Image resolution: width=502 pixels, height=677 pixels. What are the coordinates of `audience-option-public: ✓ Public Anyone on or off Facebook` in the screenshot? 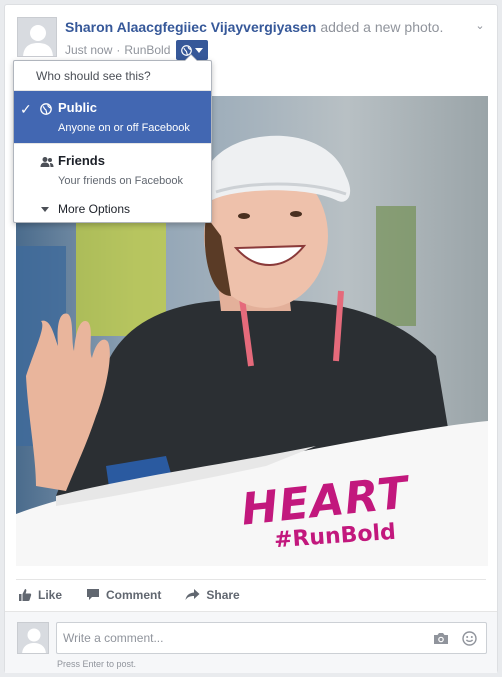 It's located at (112, 117).